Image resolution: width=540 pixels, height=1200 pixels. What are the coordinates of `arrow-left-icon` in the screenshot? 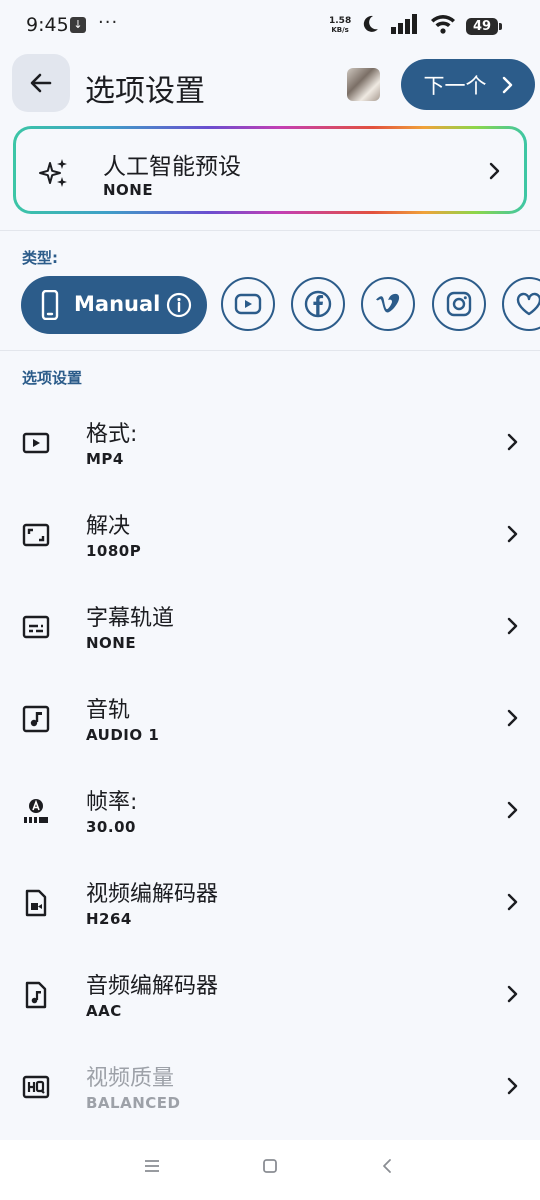 It's located at (41, 83).